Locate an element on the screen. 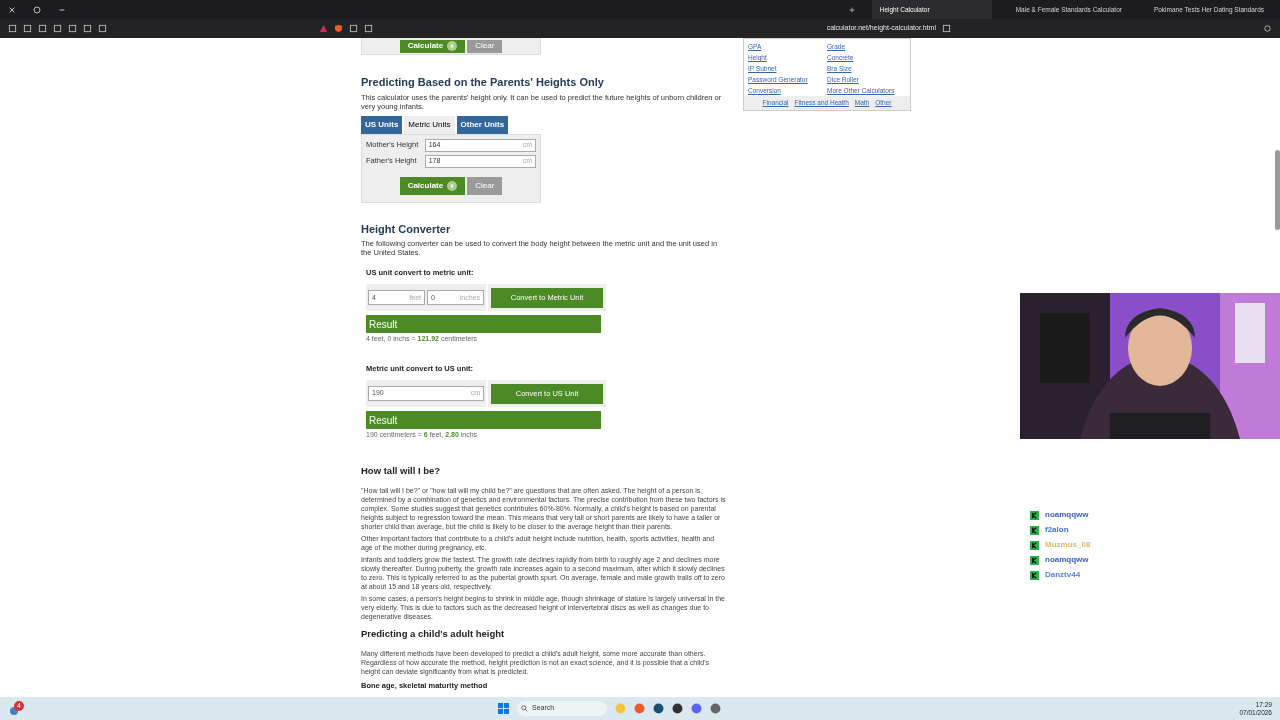  triangle-icon is located at coordinates (323, 28).